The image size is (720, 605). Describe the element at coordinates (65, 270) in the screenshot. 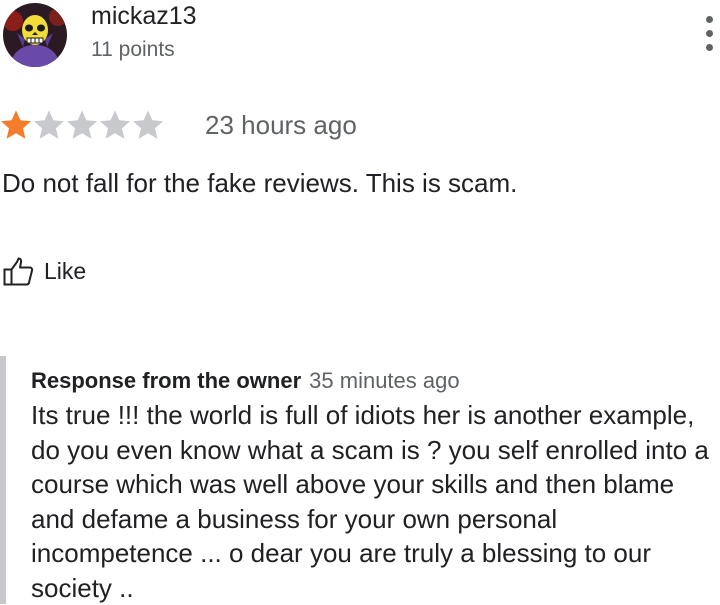

I see `like-label: Like` at that location.